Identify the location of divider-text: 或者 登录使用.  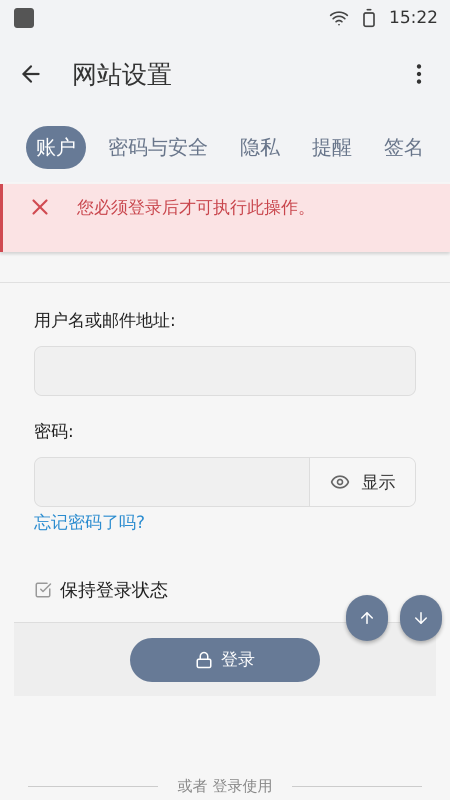
(225, 786).